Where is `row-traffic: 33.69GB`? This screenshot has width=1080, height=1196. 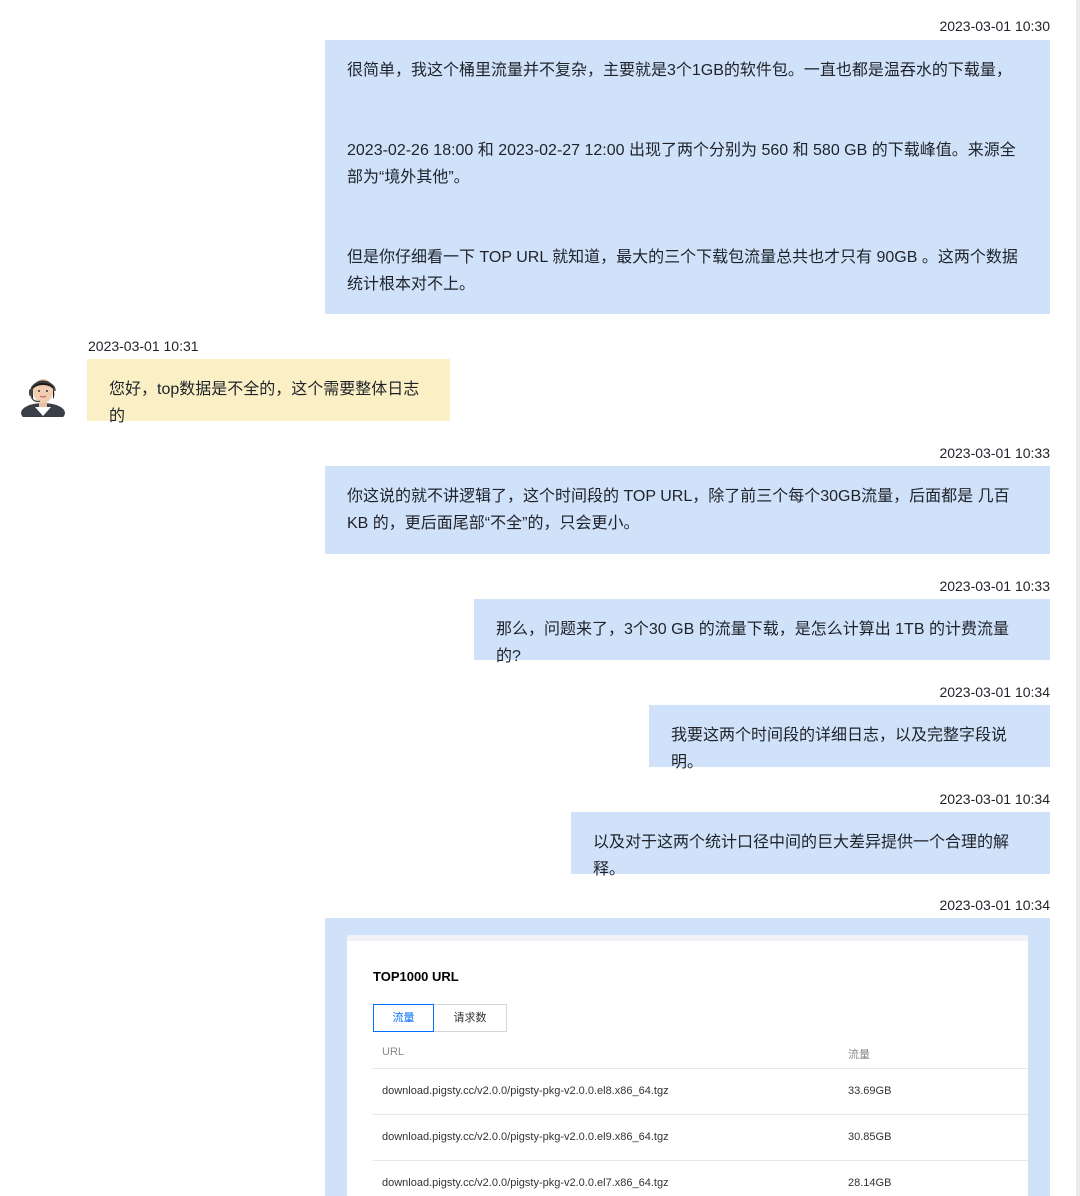
row-traffic: 33.69GB is located at coordinates (870, 1091).